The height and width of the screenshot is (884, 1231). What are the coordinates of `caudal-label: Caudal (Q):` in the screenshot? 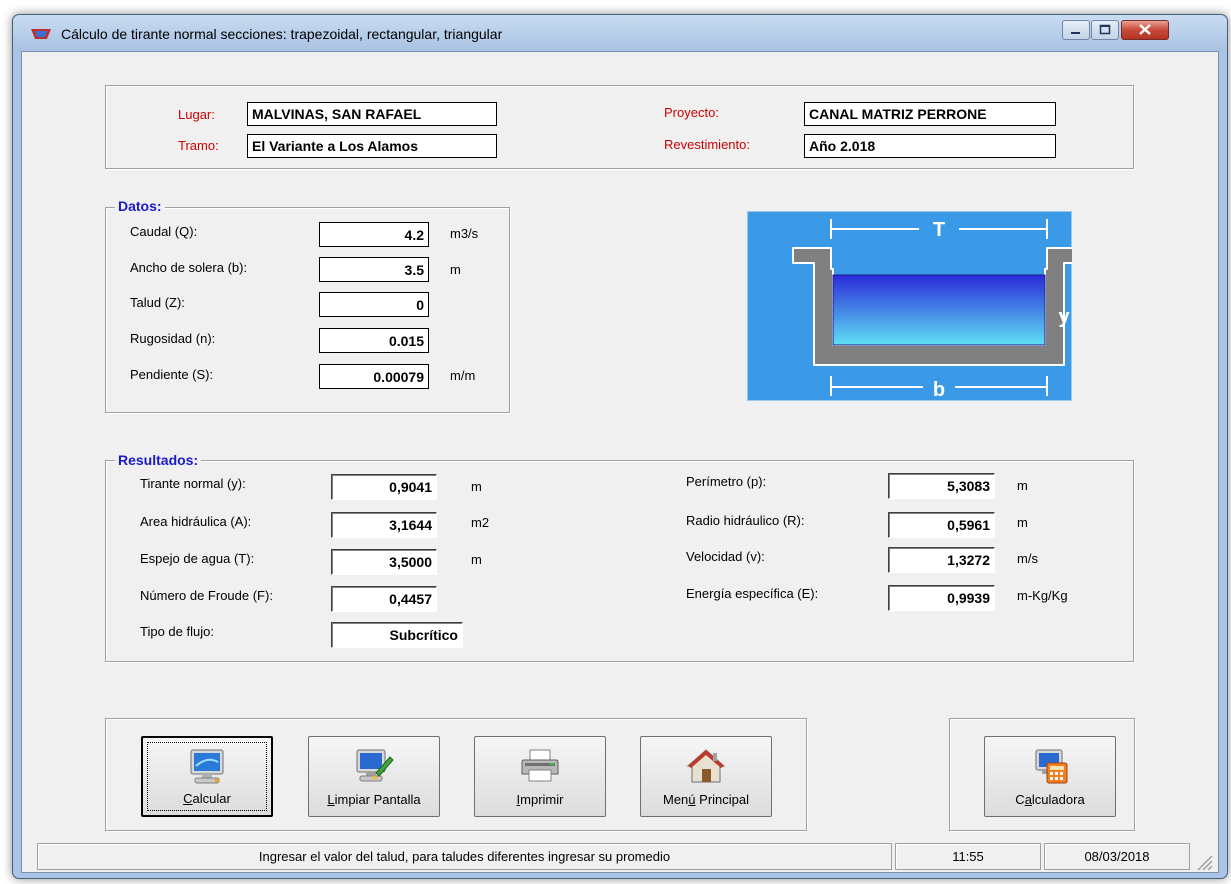 It's located at (164, 231).